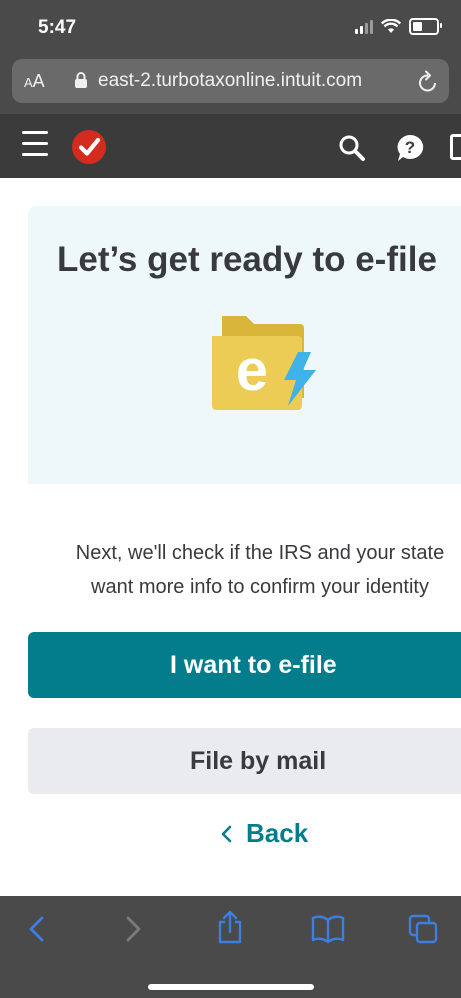  I want to click on address-bar: AA east-2.turbotaxonline.intuit.com, so click(230, 81).